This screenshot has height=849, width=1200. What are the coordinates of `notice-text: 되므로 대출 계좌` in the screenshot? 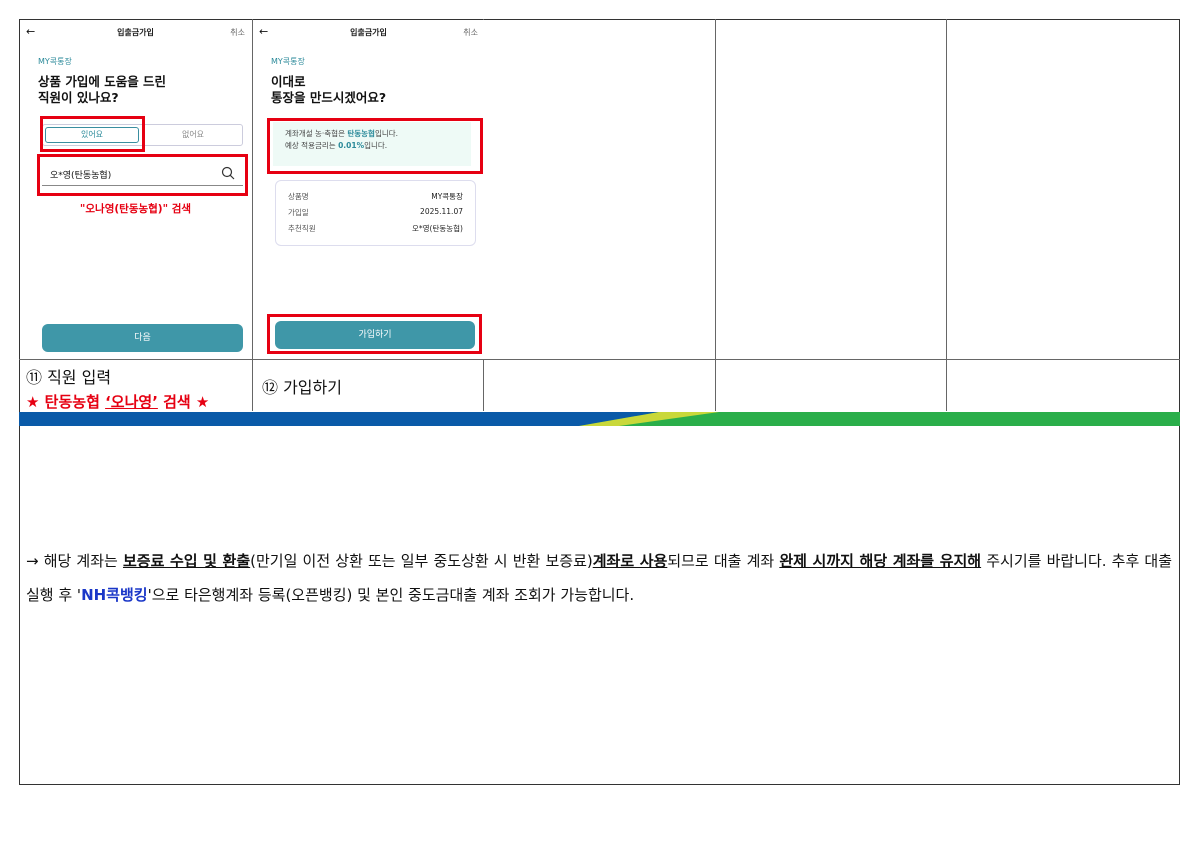 It's located at (723, 561).